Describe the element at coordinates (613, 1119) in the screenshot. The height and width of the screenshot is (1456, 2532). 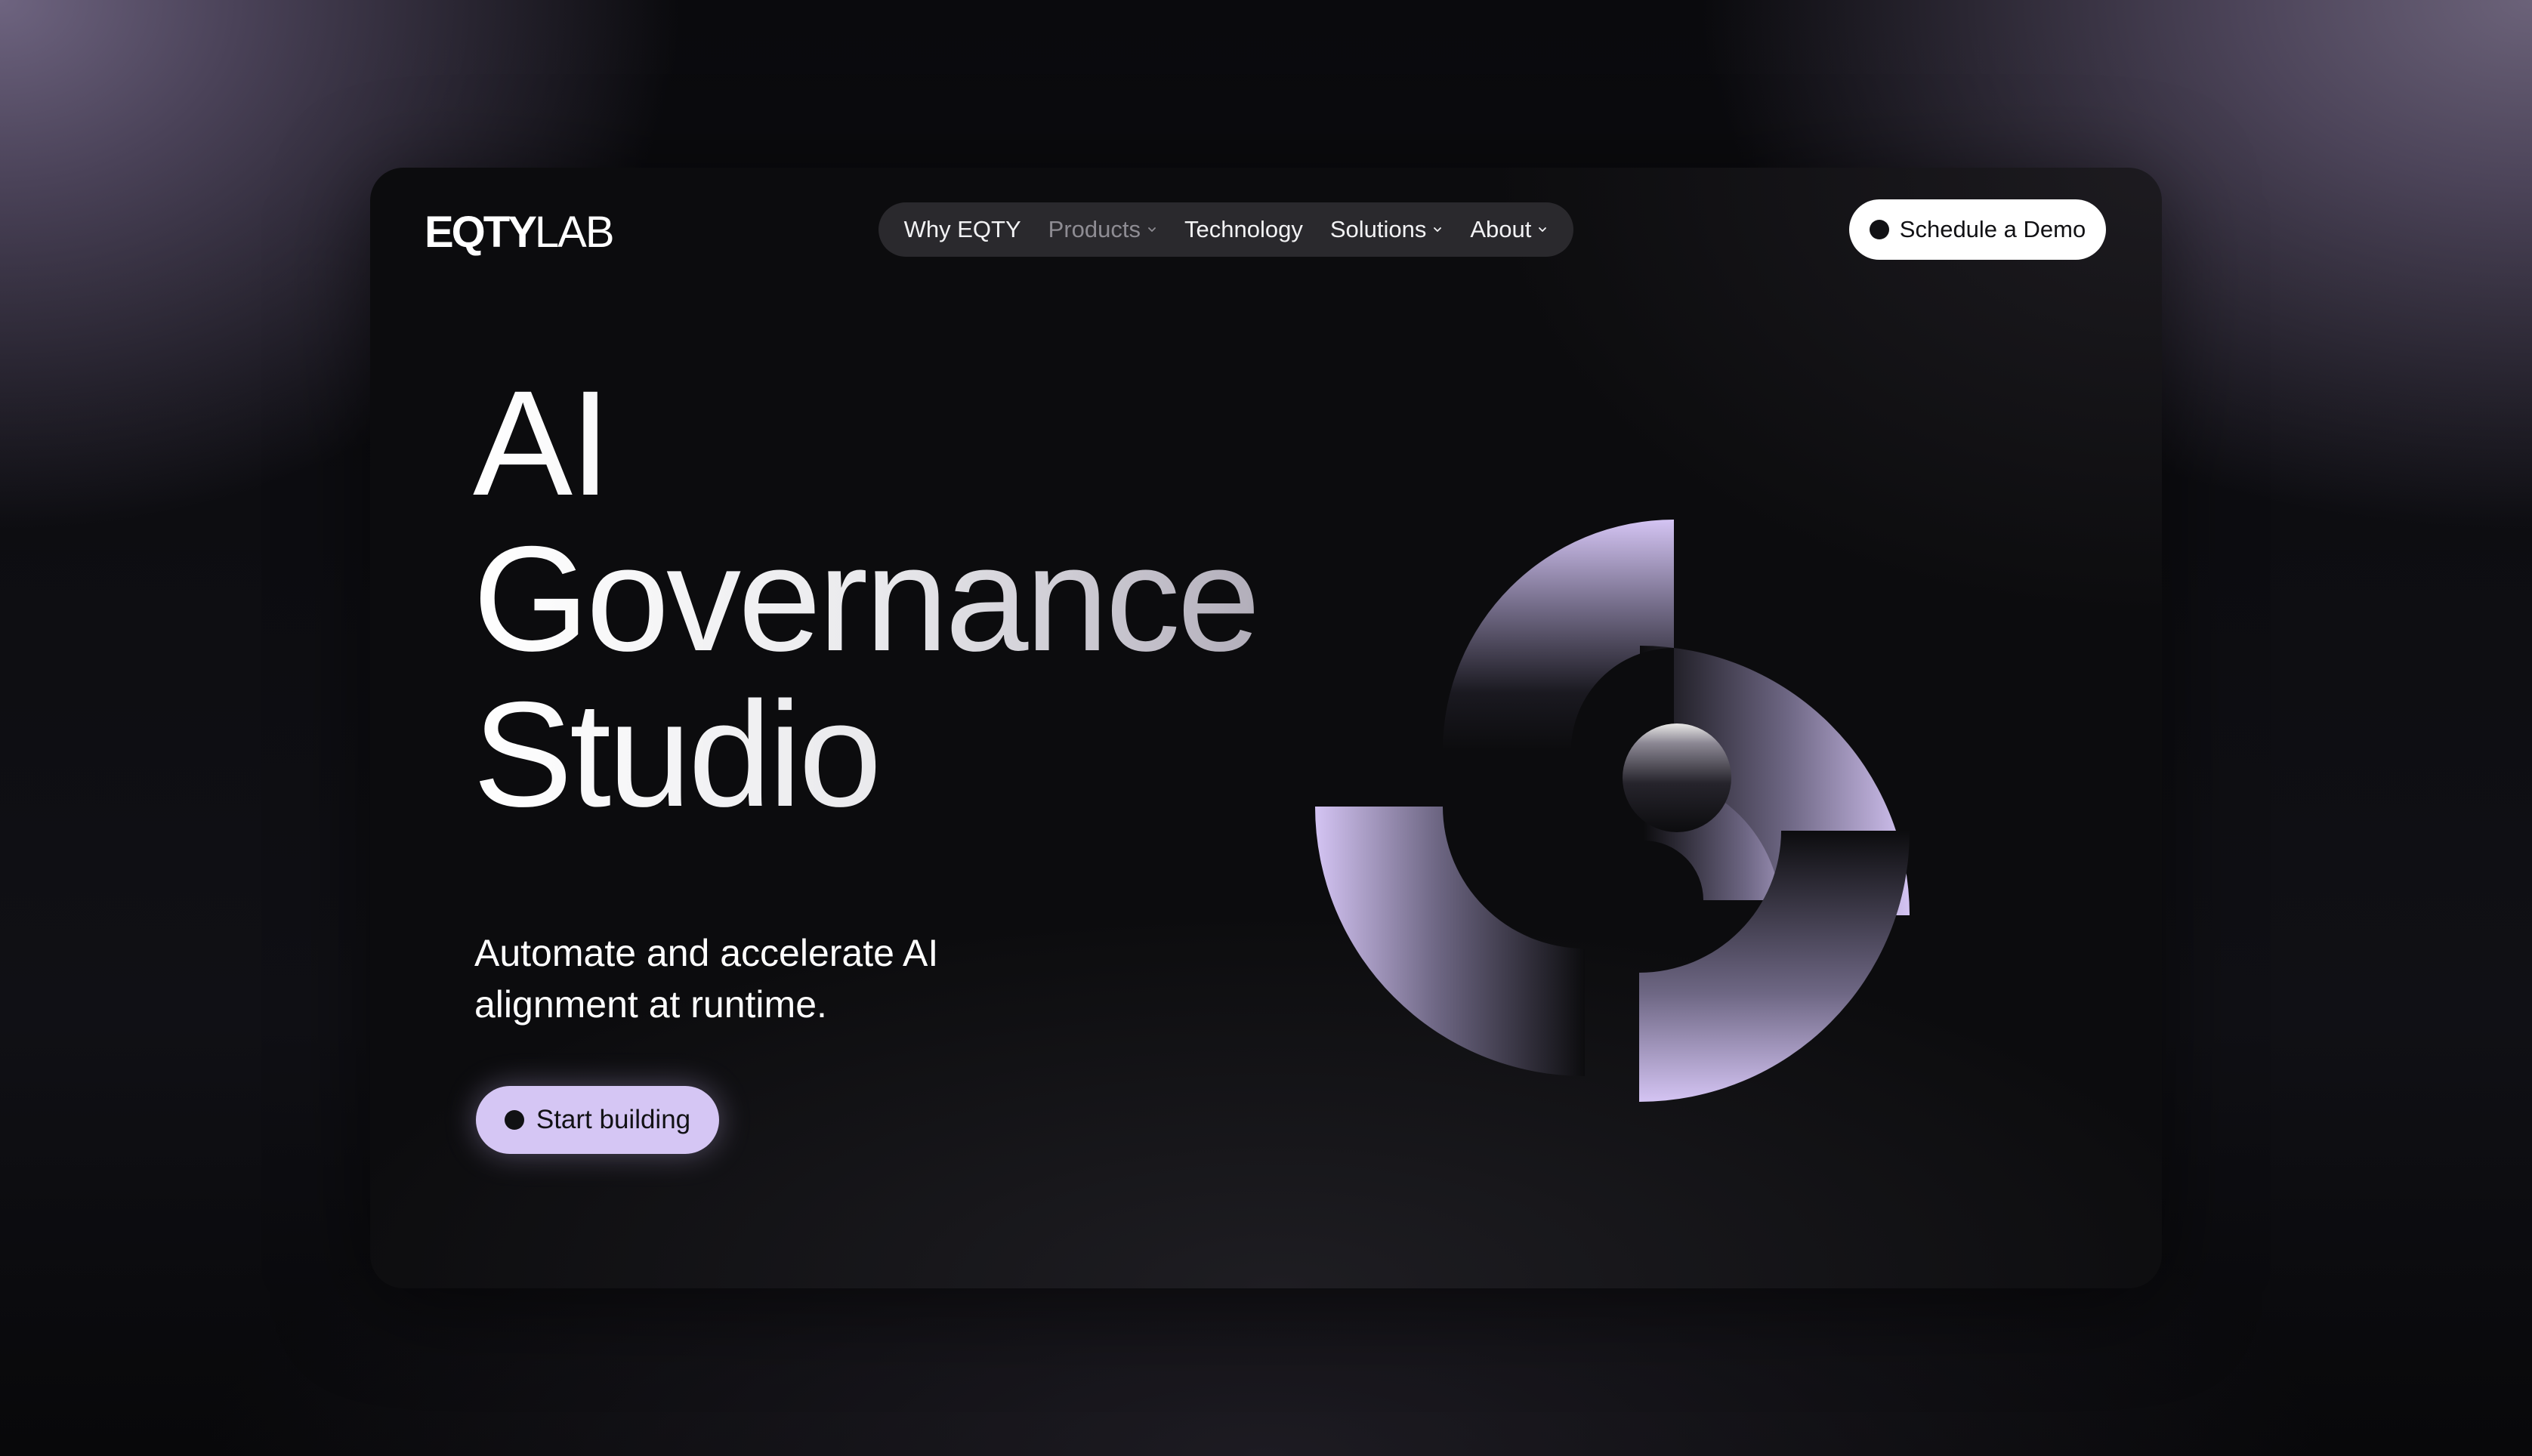
I see `start-building-label: Start building` at that location.